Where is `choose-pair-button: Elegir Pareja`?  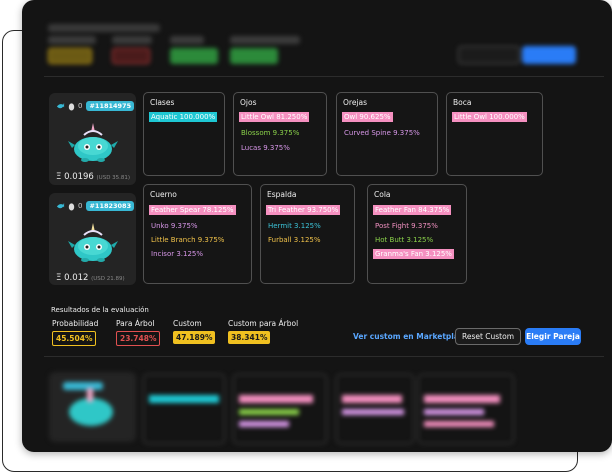
choose-pair-button: Elegir Pareja is located at coordinates (553, 336).